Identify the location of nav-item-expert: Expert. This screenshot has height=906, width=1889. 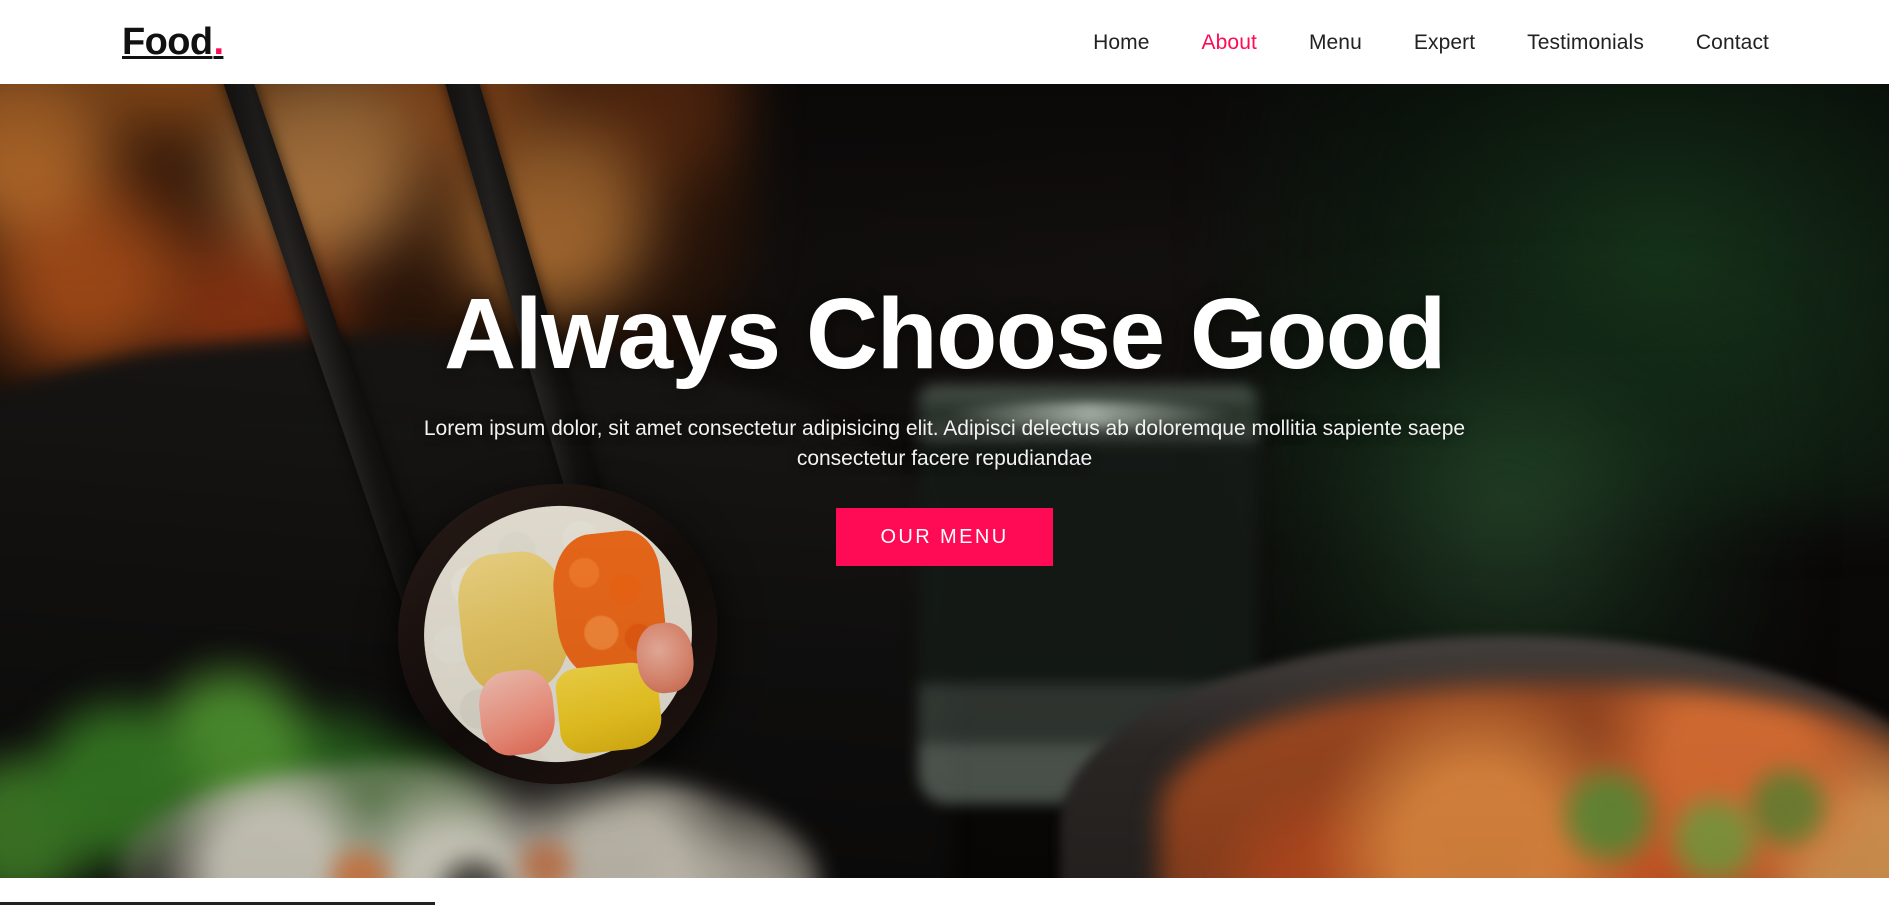
(1444, 42).